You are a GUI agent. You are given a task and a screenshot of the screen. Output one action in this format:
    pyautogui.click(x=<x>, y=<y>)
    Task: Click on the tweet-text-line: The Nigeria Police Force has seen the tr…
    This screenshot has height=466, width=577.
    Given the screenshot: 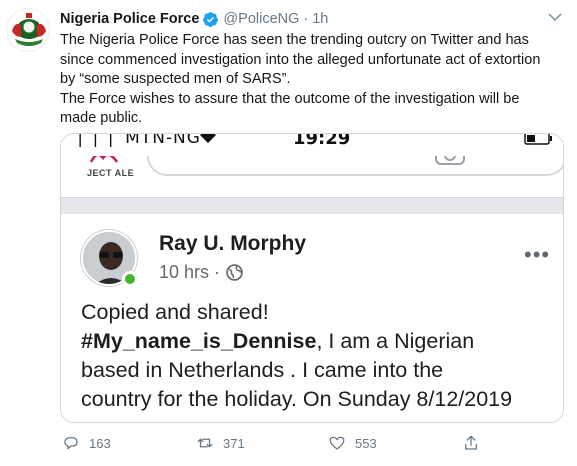 What is the action you would take?
    pyautogui.click(x=294, y=40)
    